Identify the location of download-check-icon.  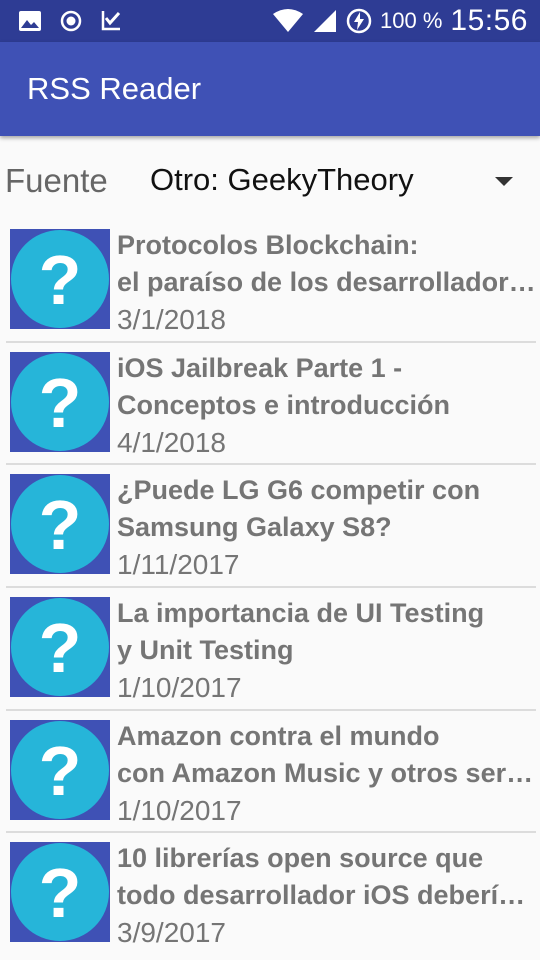
(111, 21).